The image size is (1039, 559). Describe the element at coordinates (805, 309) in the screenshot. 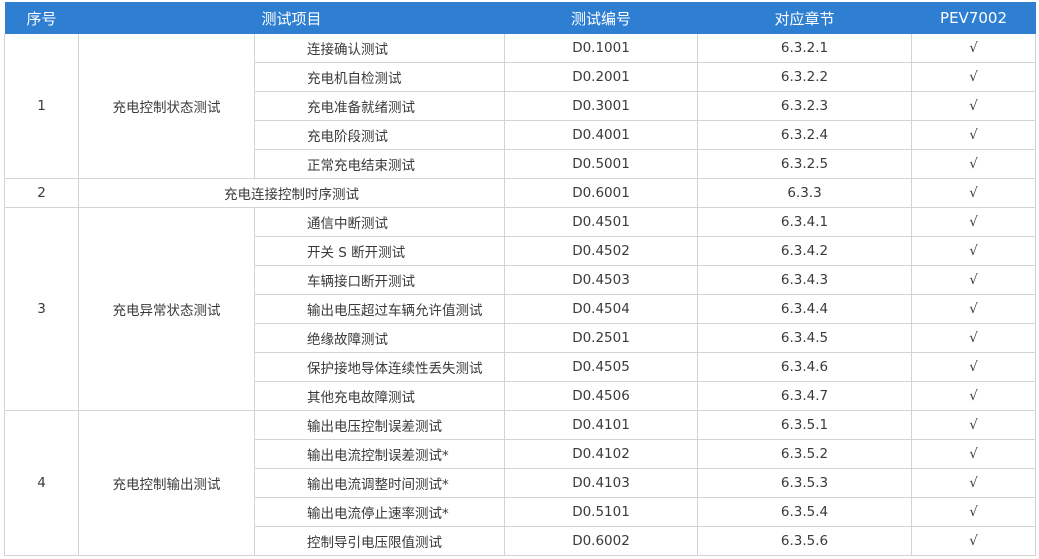

I see `section: 6.3.4.4` at that location.